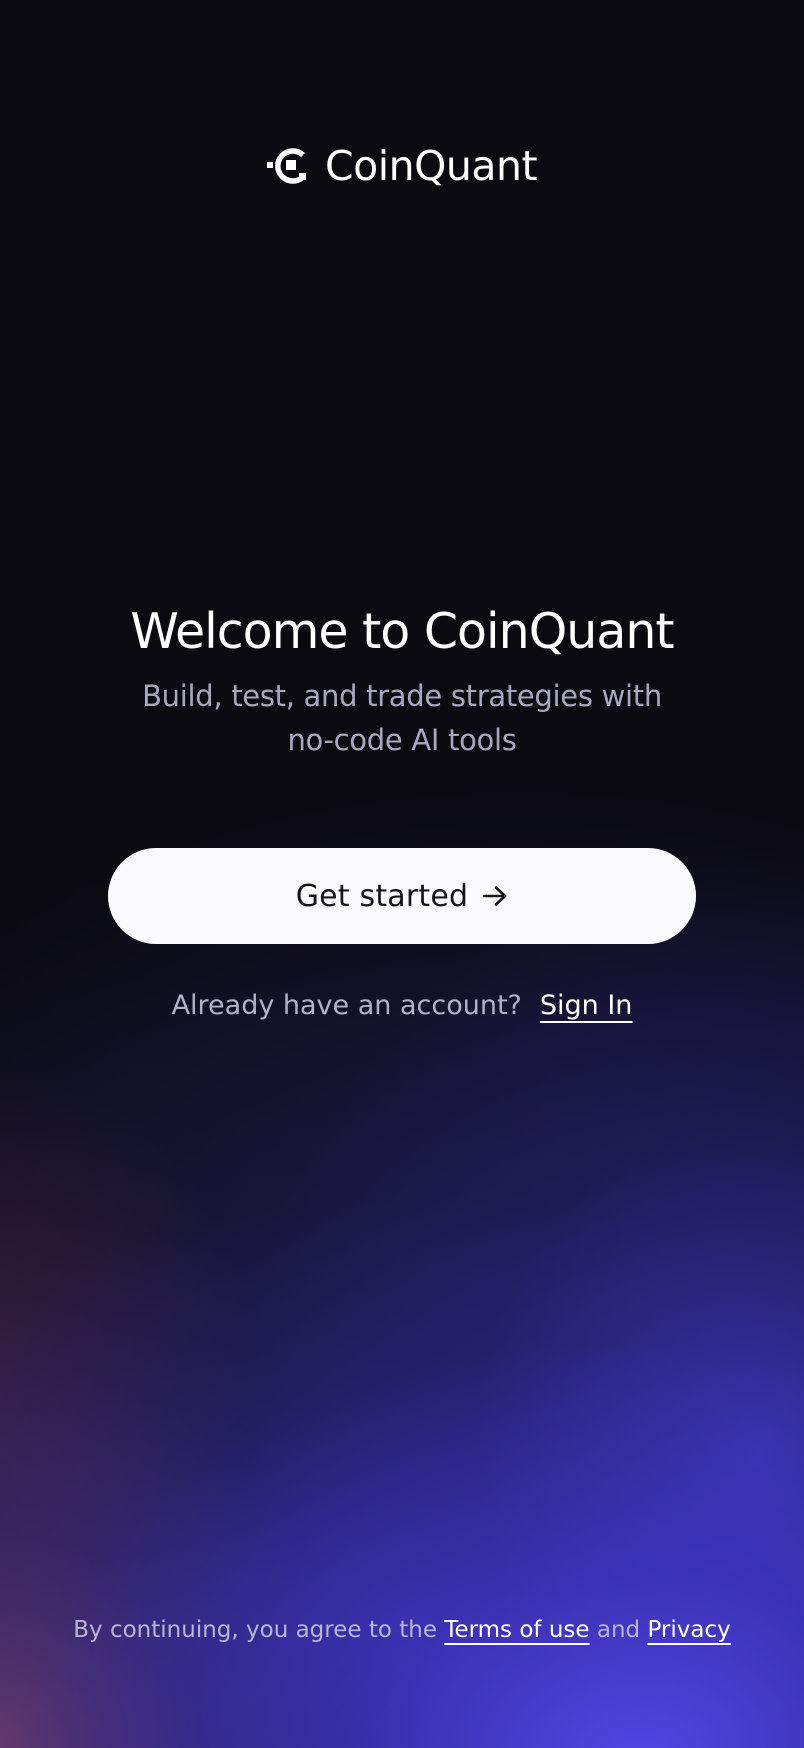 This screenshot has width=804, height=1748. Describe the element at coordinates (382, 896) in the screenshot. I see `get-started-label: Get started` at that location.